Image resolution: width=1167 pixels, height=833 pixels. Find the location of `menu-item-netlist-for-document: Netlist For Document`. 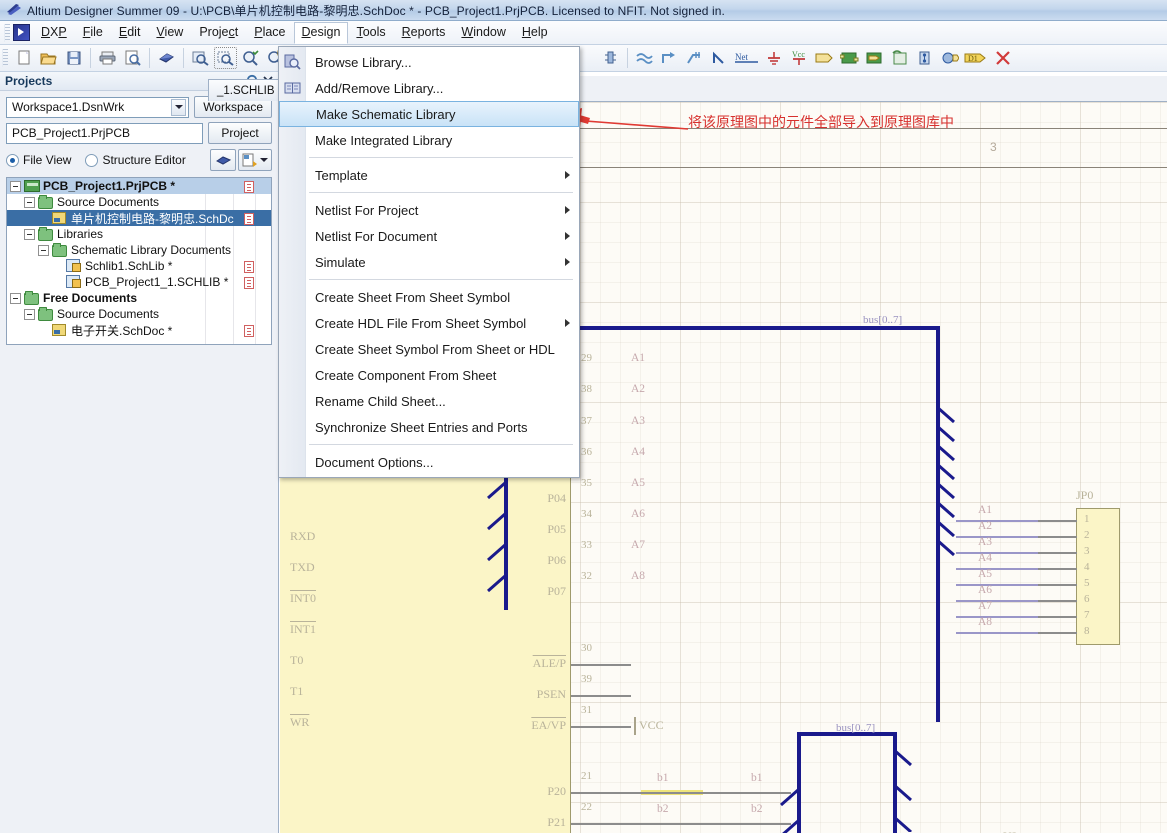

menu-item-netlist-for-document: Netlist For Document is located at coordinates (429, 236).